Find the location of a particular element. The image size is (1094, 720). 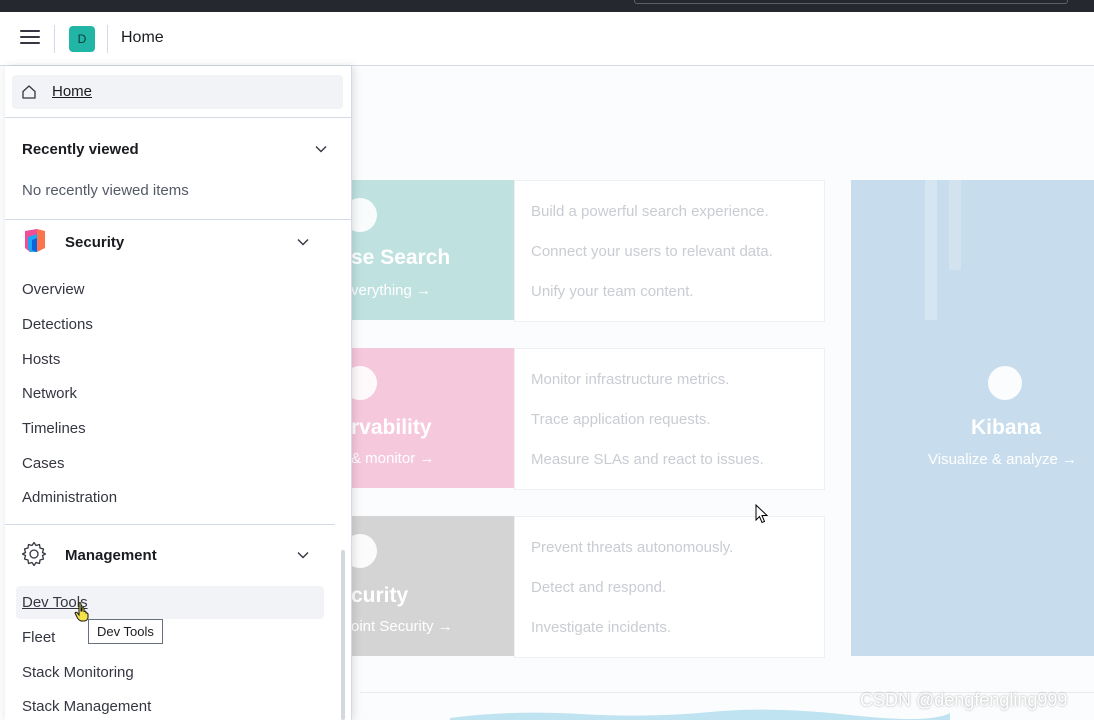

kibana-logo-icon is located at coordinates (1005, 383).